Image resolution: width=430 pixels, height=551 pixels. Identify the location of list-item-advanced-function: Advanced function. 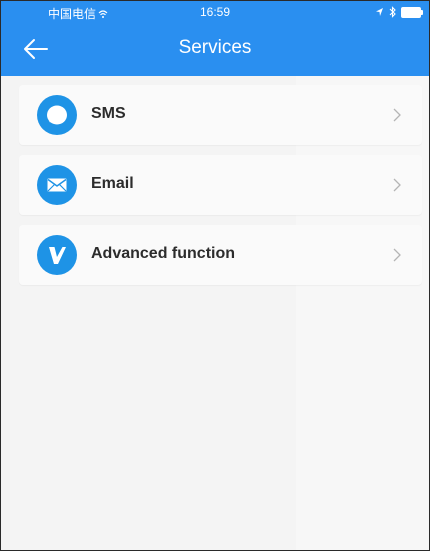
(220, 255).